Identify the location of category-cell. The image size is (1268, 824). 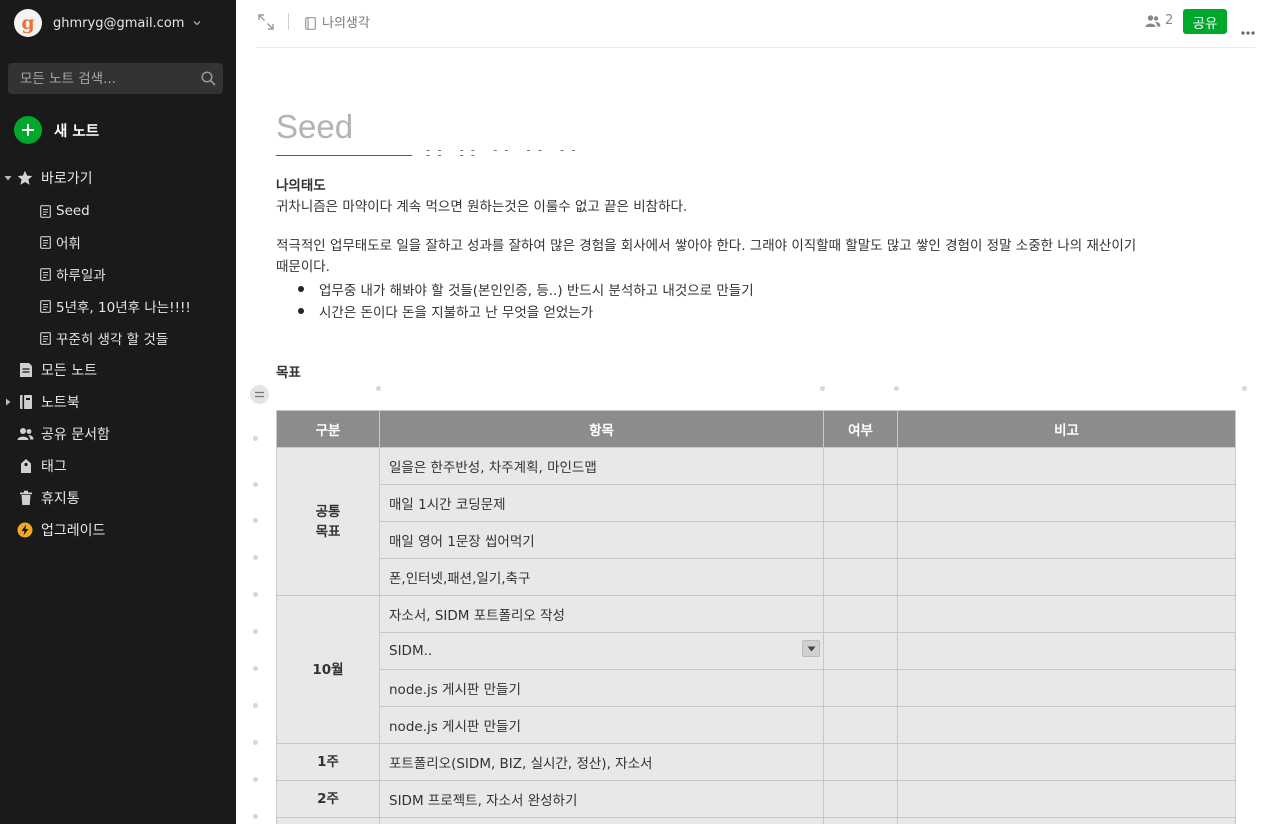
(328, 820).